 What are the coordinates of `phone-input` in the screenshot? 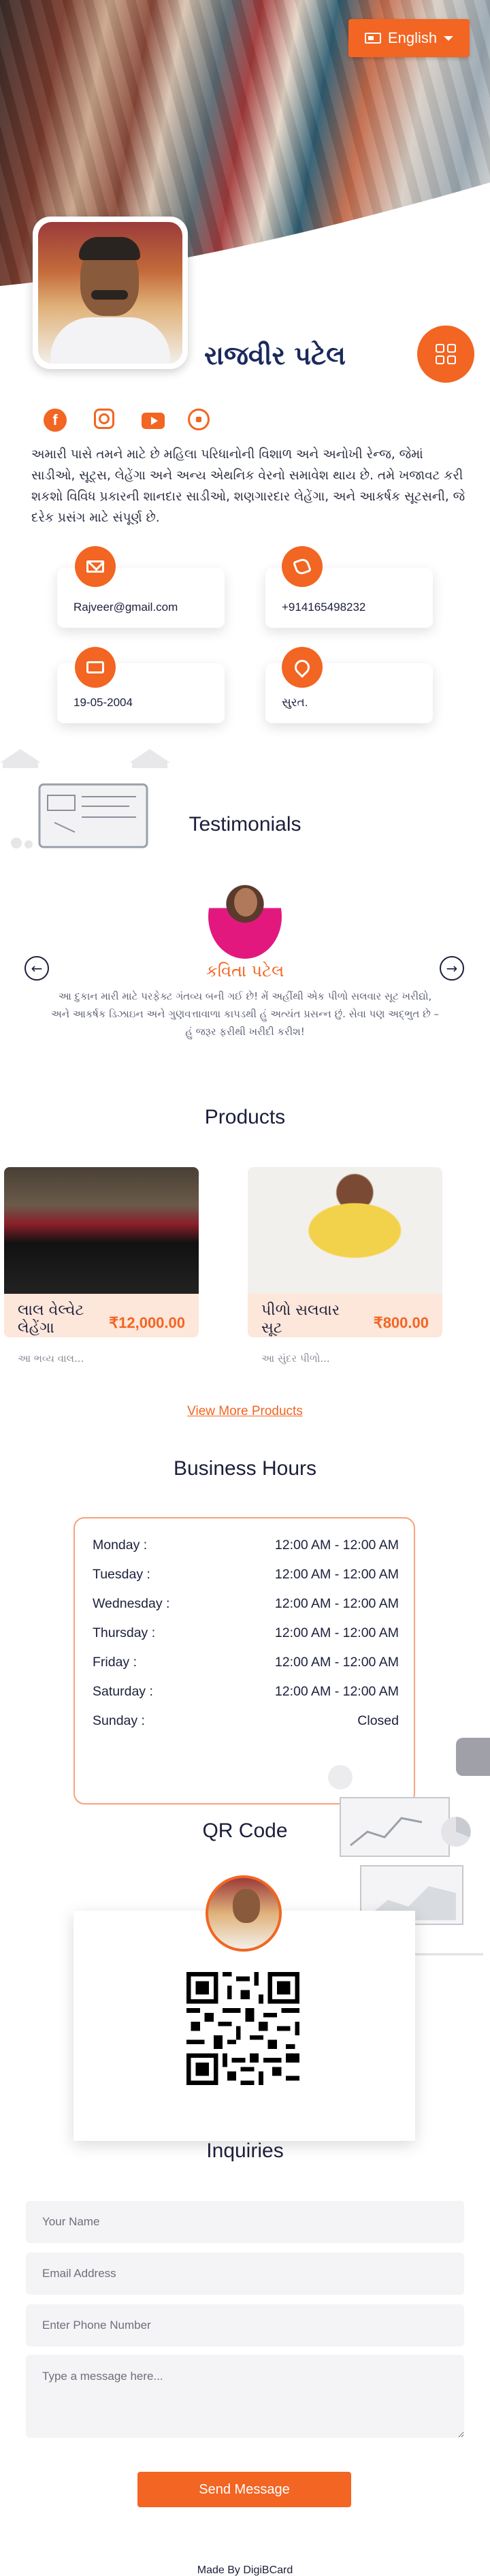 It's located at (245, 2325).